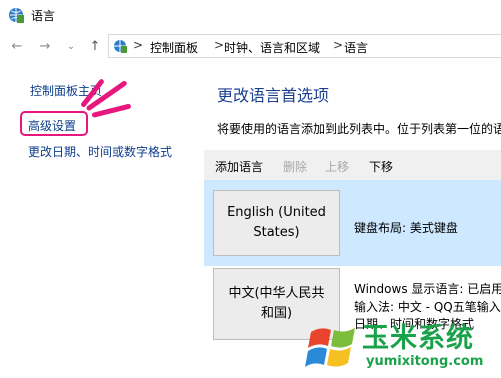  I want to click on language-globe-icon, so click(16, 15).